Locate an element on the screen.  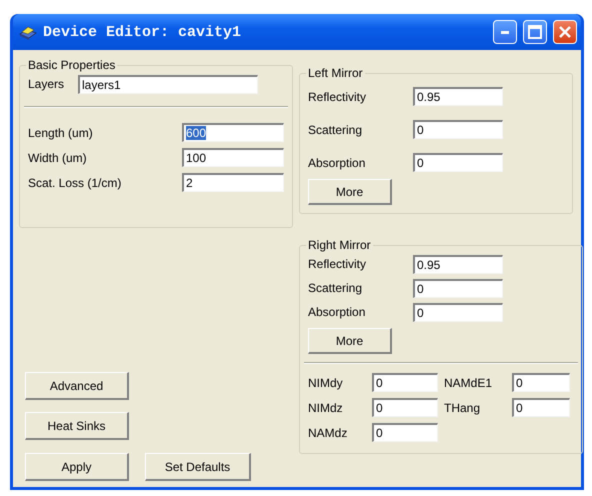
apply-button: Apply is located at coordinates (77, 467).